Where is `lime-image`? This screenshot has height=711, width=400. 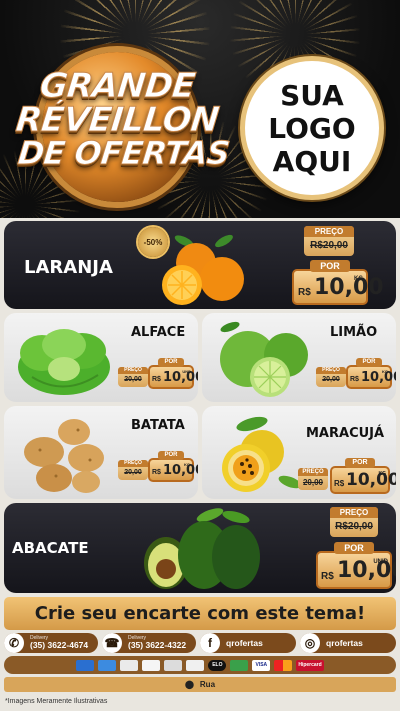 lime-image is located at coordinates (264, 359).